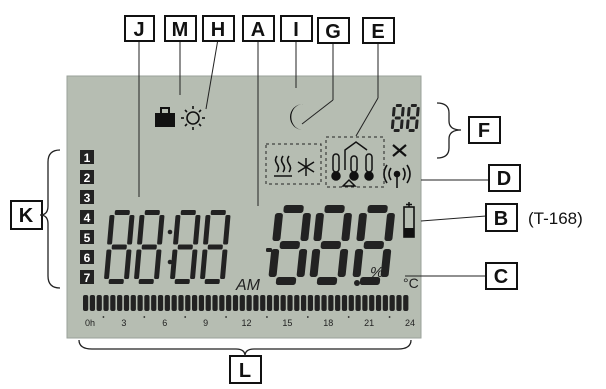 This screenshot has width=606, height=389. What do you see at coordinates (87, 218) in the screenshot?
I see `day-4: 4` at bounding box center [87, 218].